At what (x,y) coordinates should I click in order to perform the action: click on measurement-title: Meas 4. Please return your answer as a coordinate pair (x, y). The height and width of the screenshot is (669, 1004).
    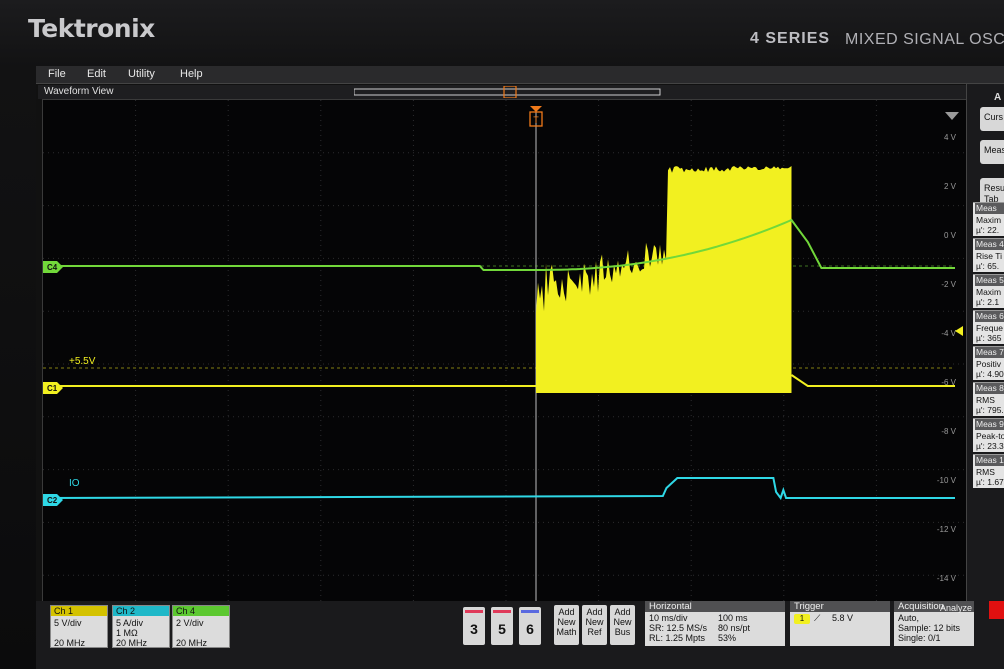
    Looking at the image, I should click on (989, 244).